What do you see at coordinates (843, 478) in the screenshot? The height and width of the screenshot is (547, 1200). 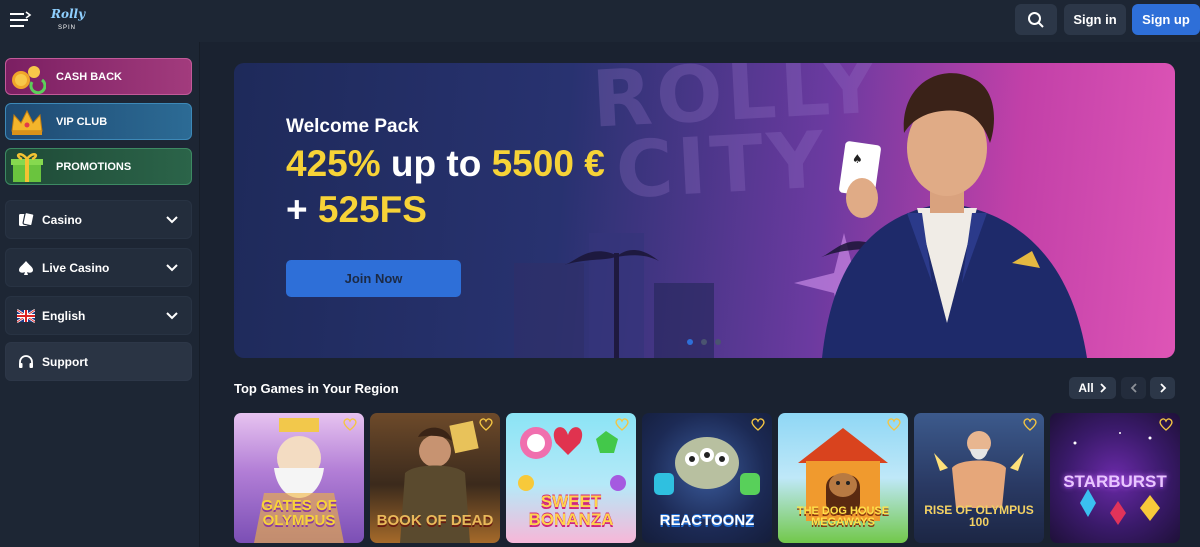 I see `game-card-dog-house-megaways: The Dog House Megaways` at bounding box center [843, 478].